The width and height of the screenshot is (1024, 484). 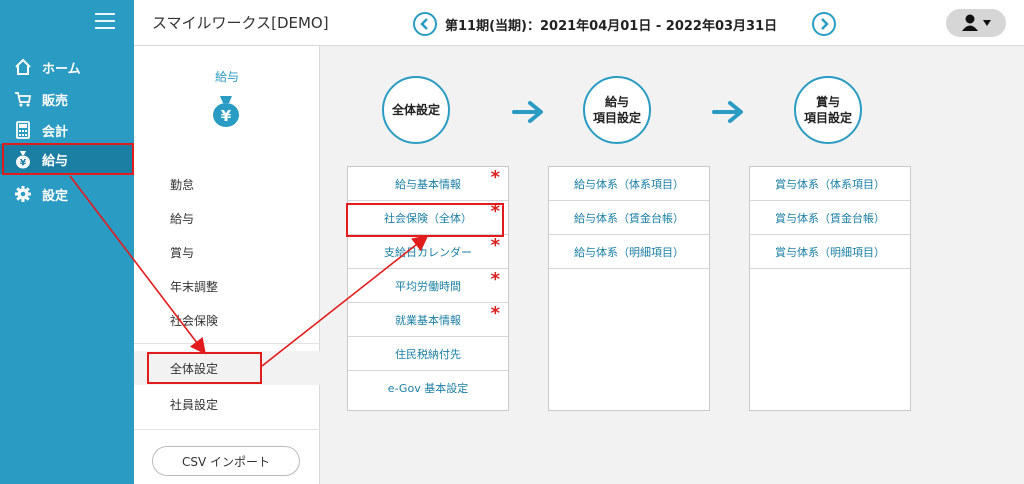 I want to click on link-avg-working-hours: 平均労働時間 *, so click(x=428, y=286).